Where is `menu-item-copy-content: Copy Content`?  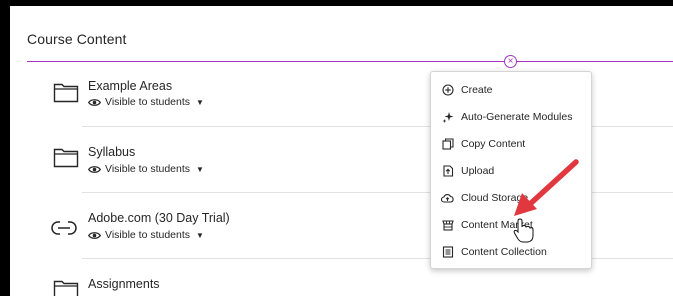
menu-item-copy-content: Copy Content is located at coordinates (511, 144).